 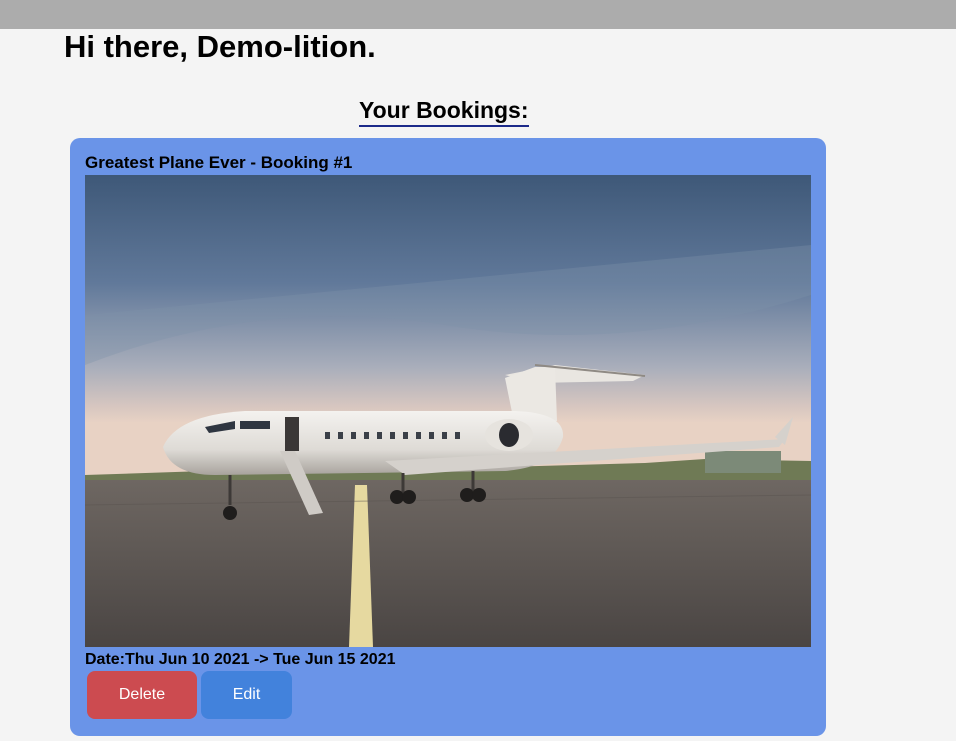 What do you see at coordinates (240, 659) in the screenshot?
I see `booking-dates: Date:Thu Jun 10 2021 -> Tue Jun 15 2021` at bounding box center [240, 659].